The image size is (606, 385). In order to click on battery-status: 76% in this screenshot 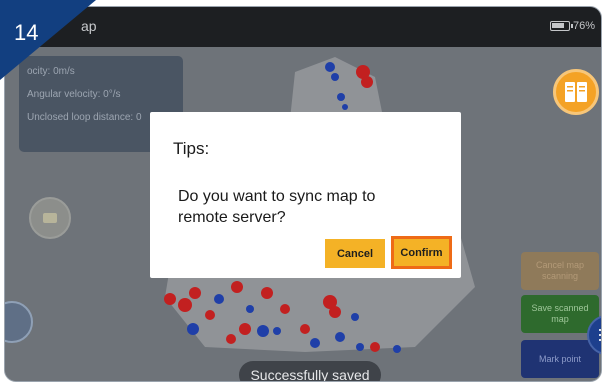, I will do `click(572, 26)`.